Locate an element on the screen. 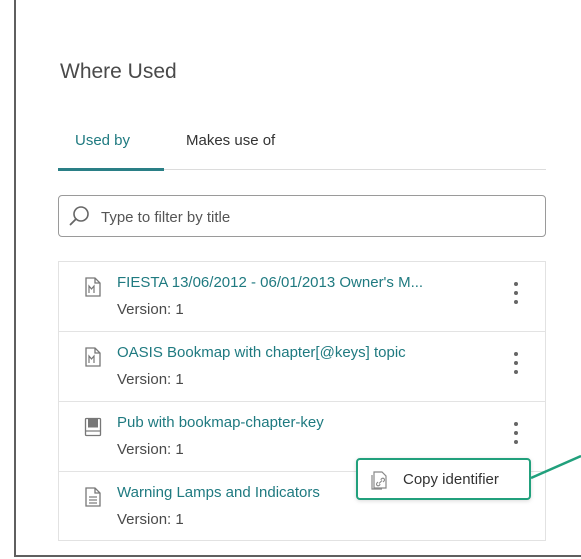 The width and height of the screenshot is (581, 559). copy-identifier-label: Copy identifier is located at coordinates (451, 479).